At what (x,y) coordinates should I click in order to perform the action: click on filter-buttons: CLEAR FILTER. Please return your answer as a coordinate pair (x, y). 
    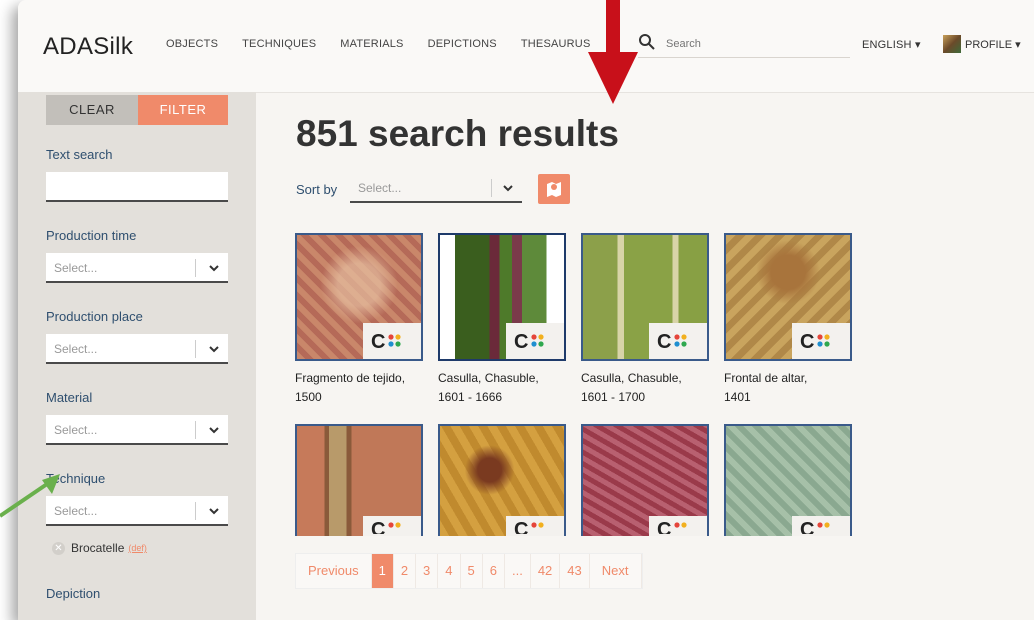
    Looking at the image, I should click on (137, 110).